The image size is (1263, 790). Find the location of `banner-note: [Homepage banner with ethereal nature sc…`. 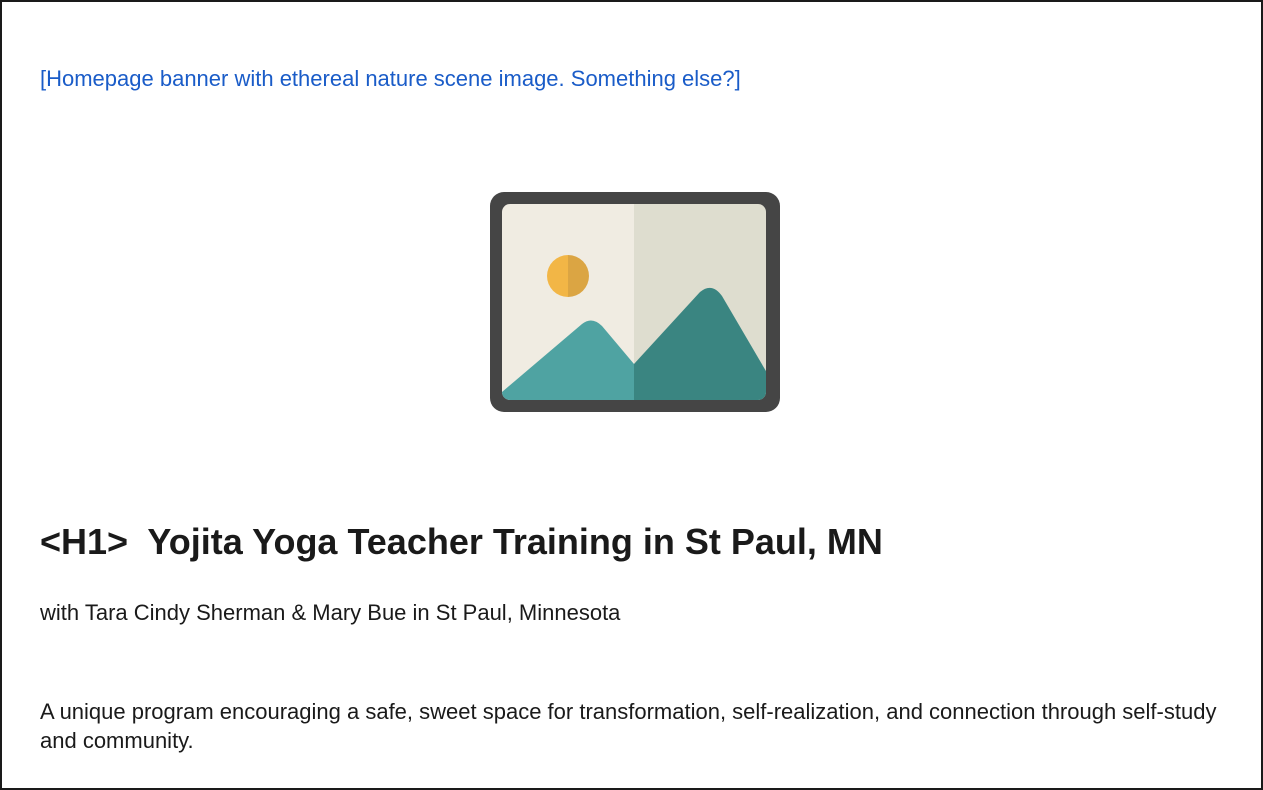

banner-note: [Homepage banner with ethereal nature sc… is located at coordinates (390, 78).